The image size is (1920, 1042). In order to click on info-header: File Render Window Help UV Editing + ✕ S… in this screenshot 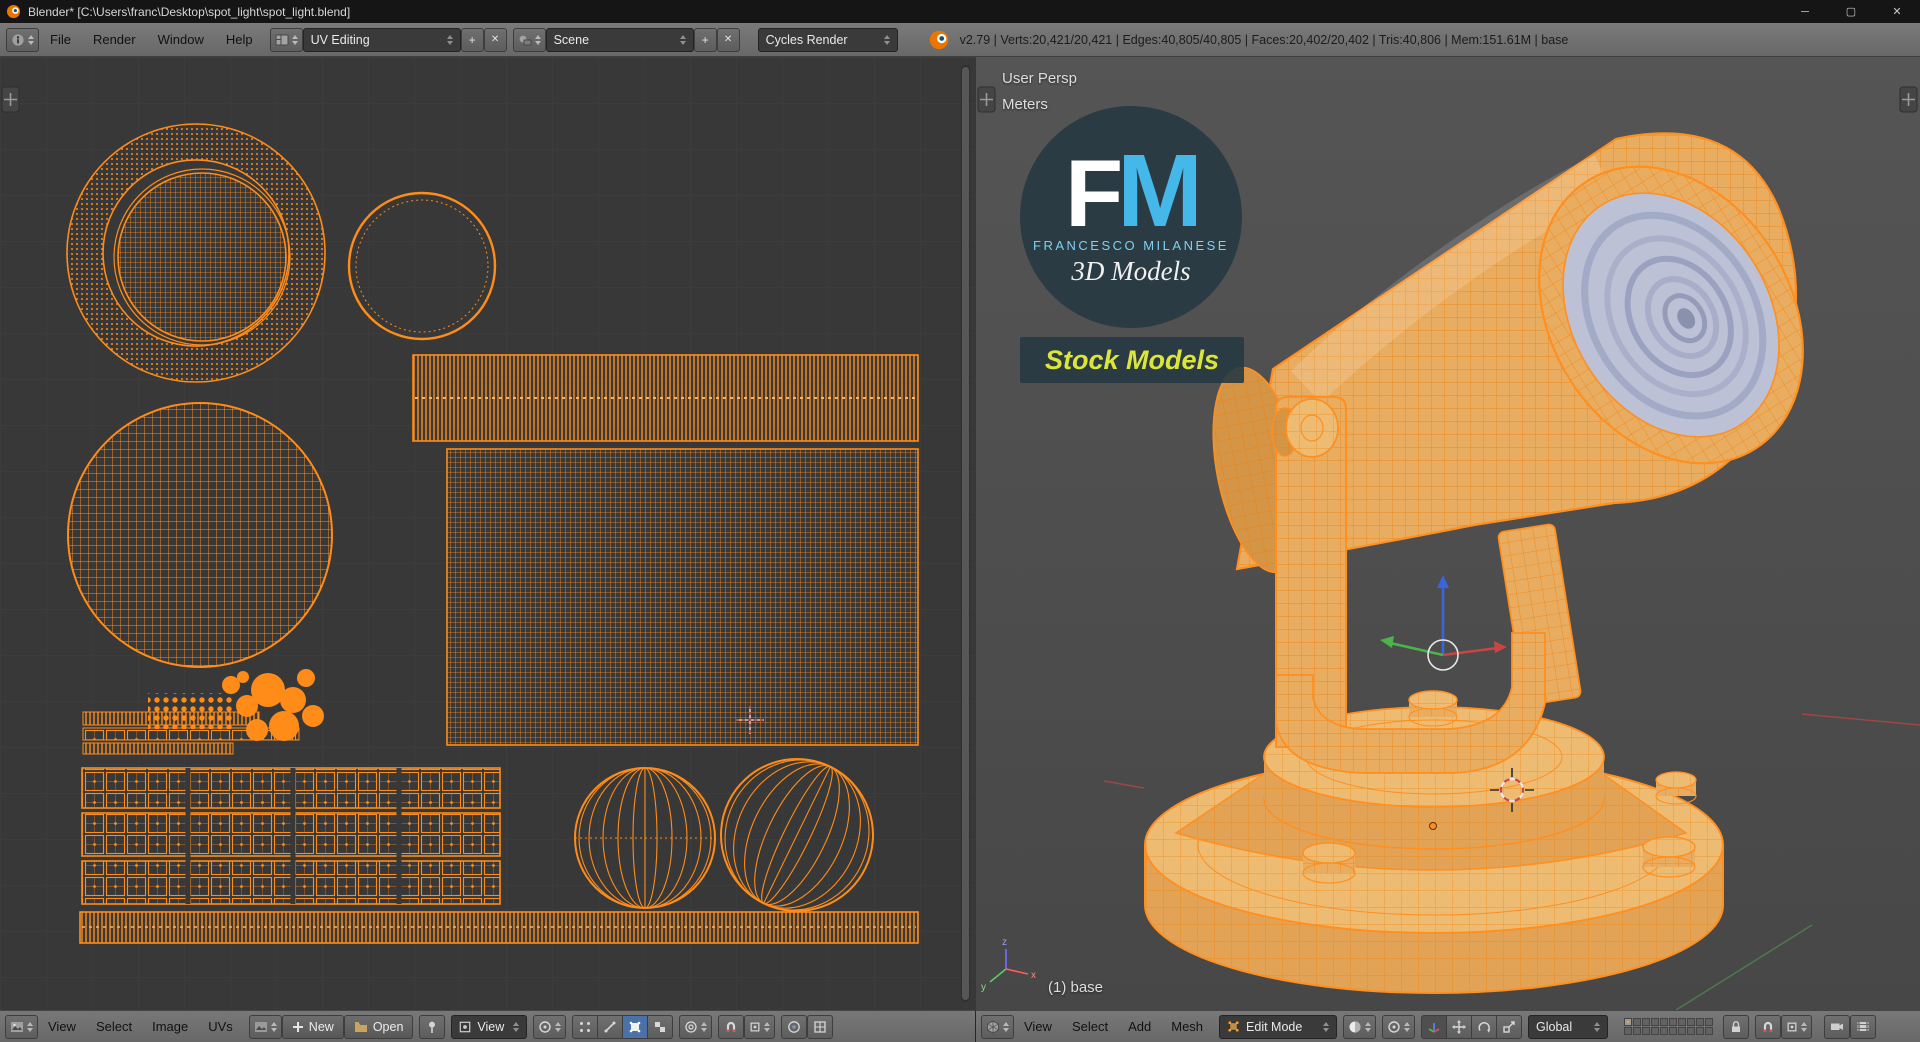, I will do `click(960, 40)`.